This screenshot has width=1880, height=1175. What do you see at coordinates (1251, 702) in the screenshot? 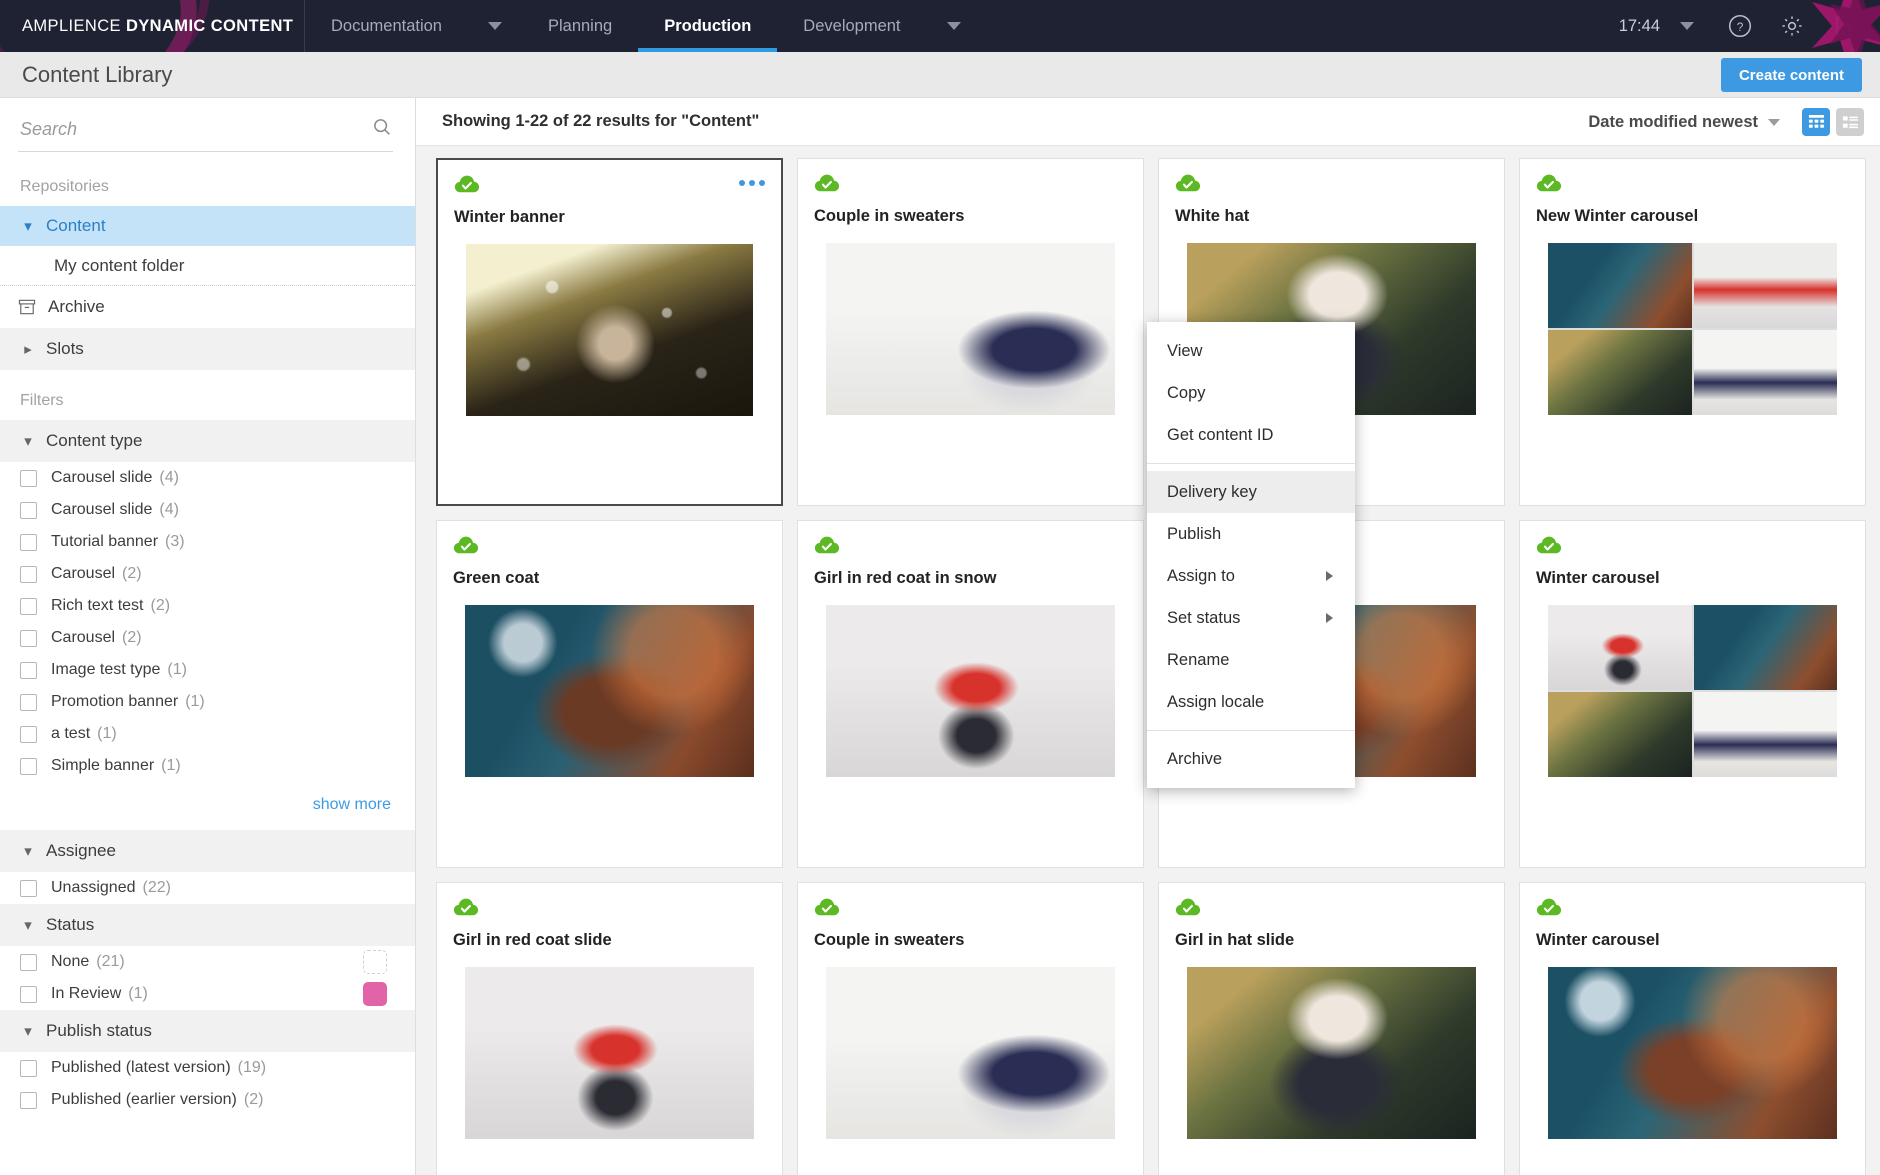
I see `context-menu-item-assign-locale: Assign locale` at bounding box center [1251, 702].